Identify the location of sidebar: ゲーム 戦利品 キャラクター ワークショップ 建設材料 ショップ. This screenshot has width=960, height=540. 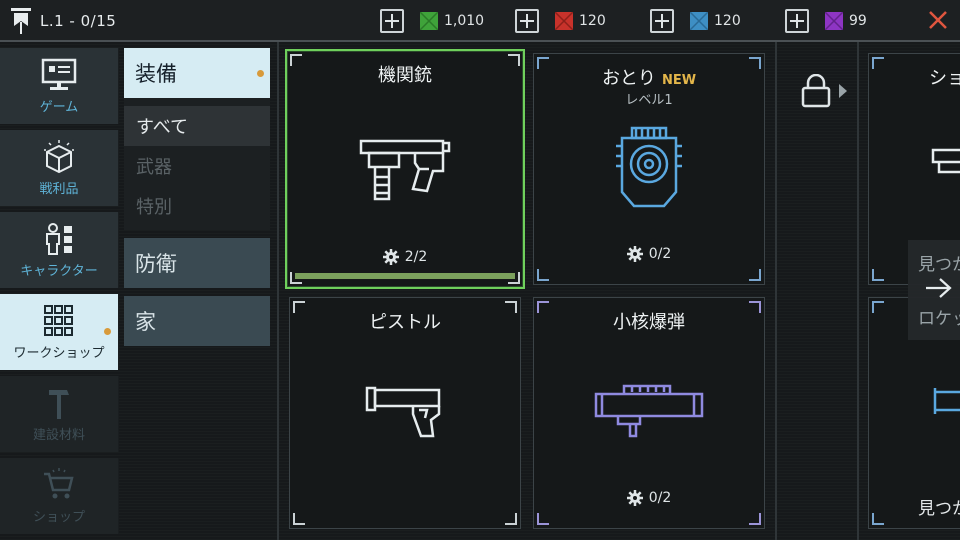
(59, 294).